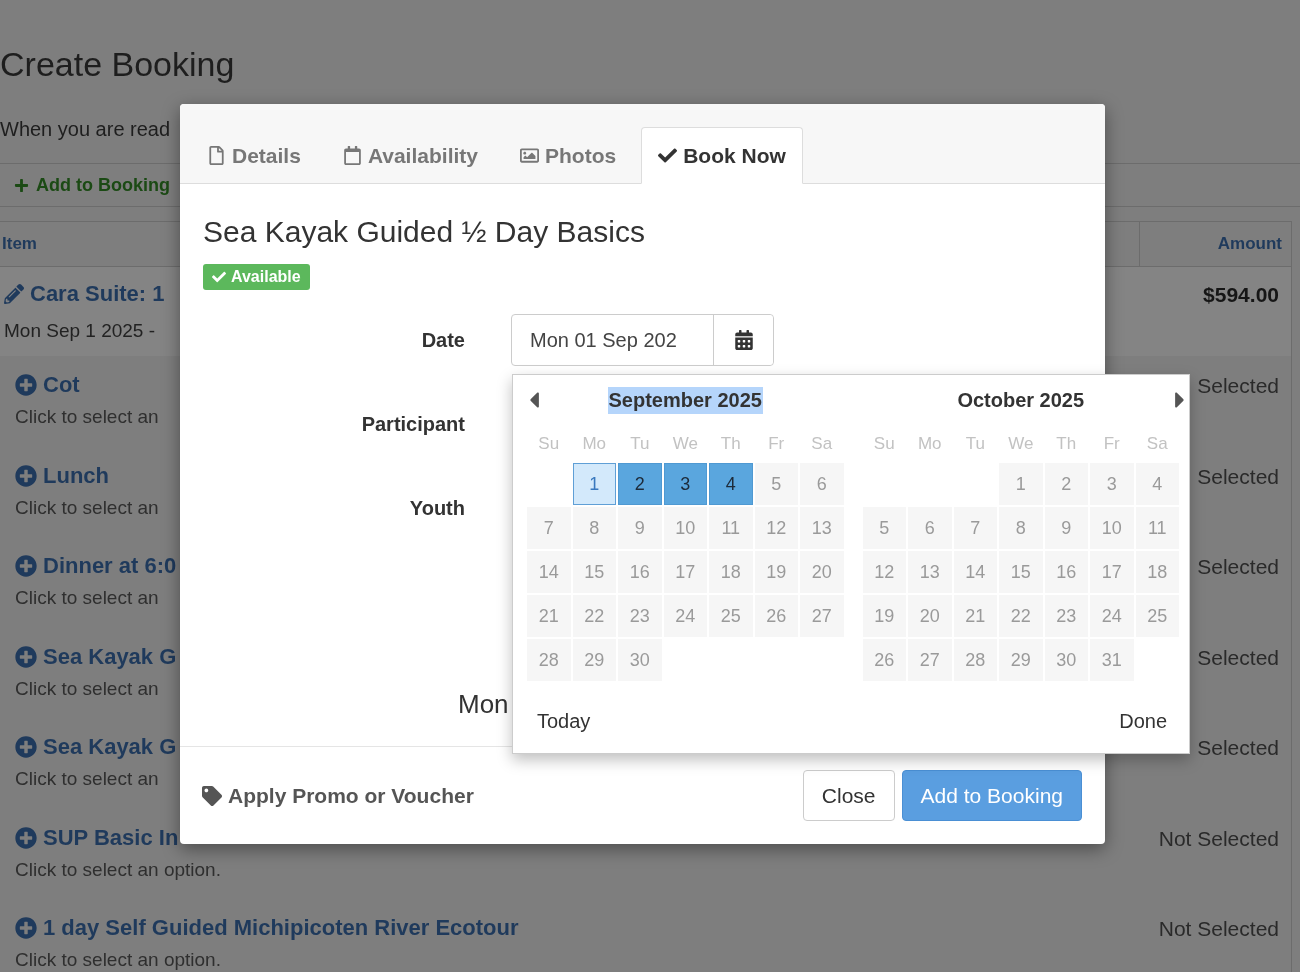 The image size is (1300, 972). What do you see at coordinates (47, 385) in the screenshot?
I see `option-link: Cot` at bounding box center [47, 385].